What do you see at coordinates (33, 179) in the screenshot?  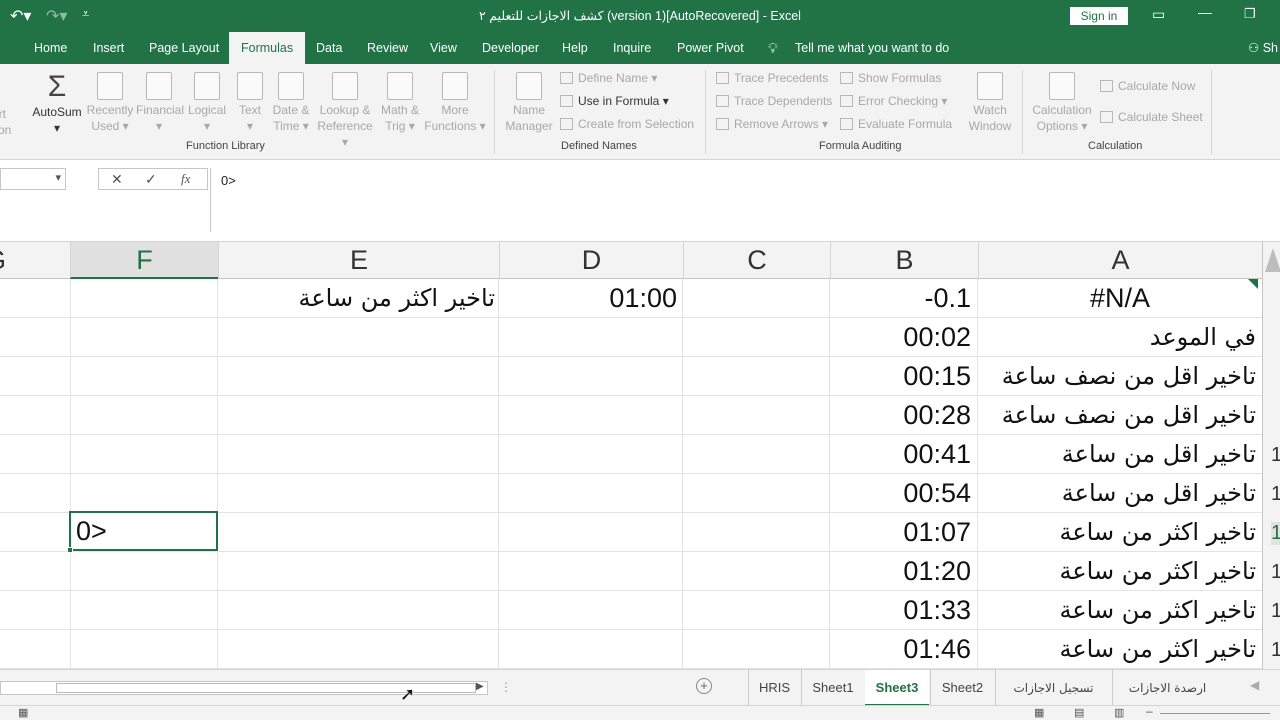 I see `name-box: ▾` at bounding box center [33, 179].